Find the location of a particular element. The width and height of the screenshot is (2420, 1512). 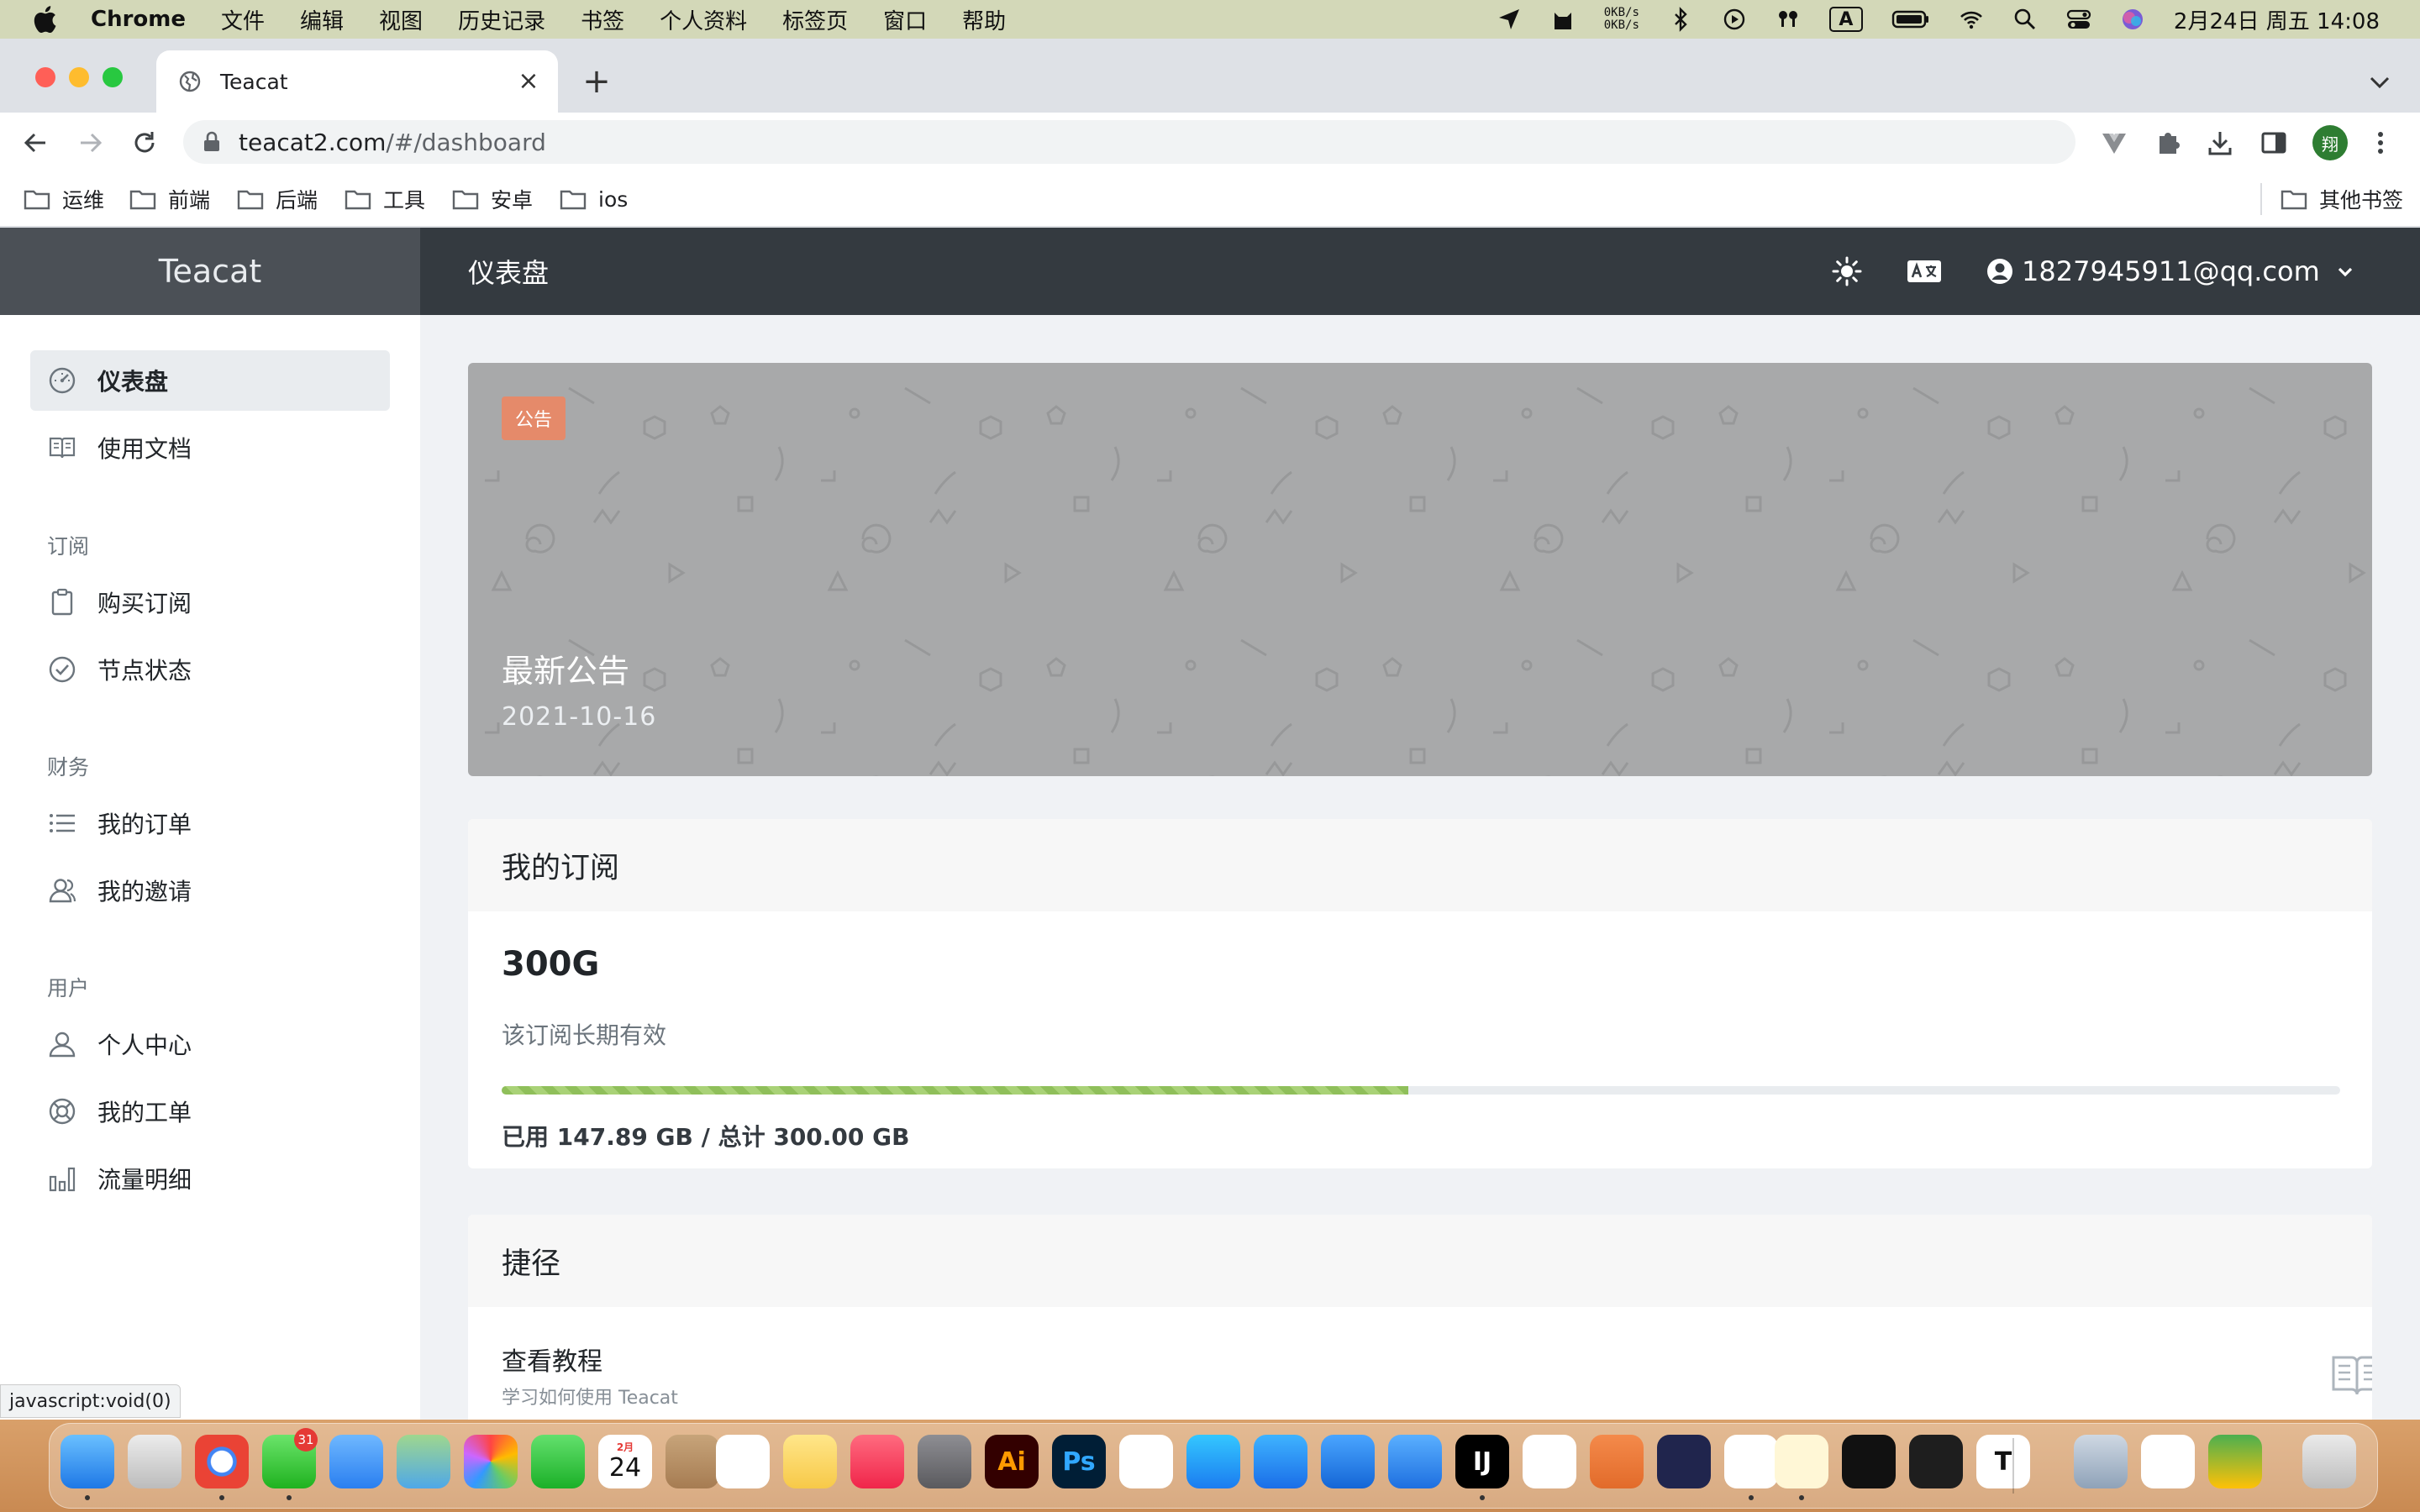

bookmark-folder: 前端 is located at coordinates (169, 199).